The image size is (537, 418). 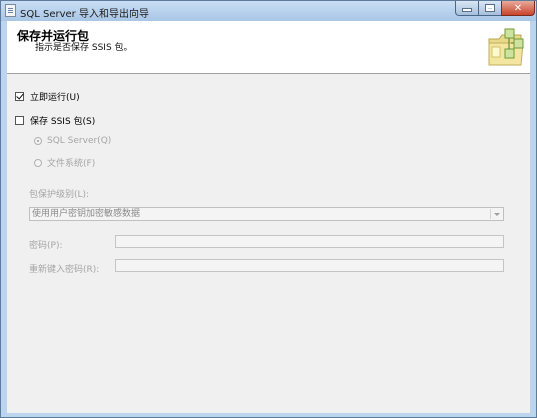 I want to click on sql-server-label: SQL Server(Q), so click(x=79, y=141).